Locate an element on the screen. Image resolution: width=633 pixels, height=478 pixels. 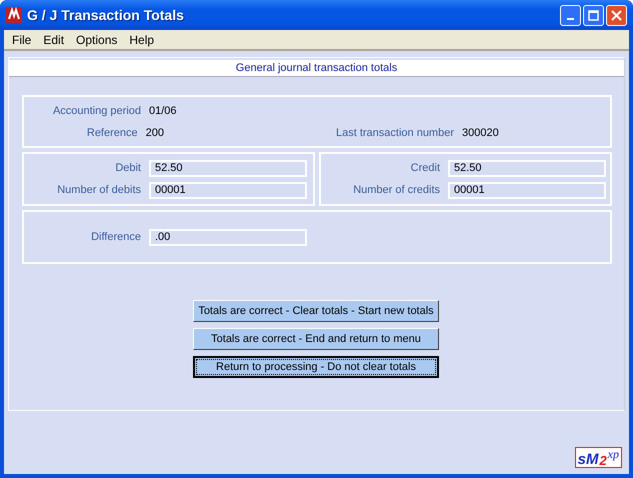
action-button: Return to processing - Do not clear totals is located at coordinates (316, 367).